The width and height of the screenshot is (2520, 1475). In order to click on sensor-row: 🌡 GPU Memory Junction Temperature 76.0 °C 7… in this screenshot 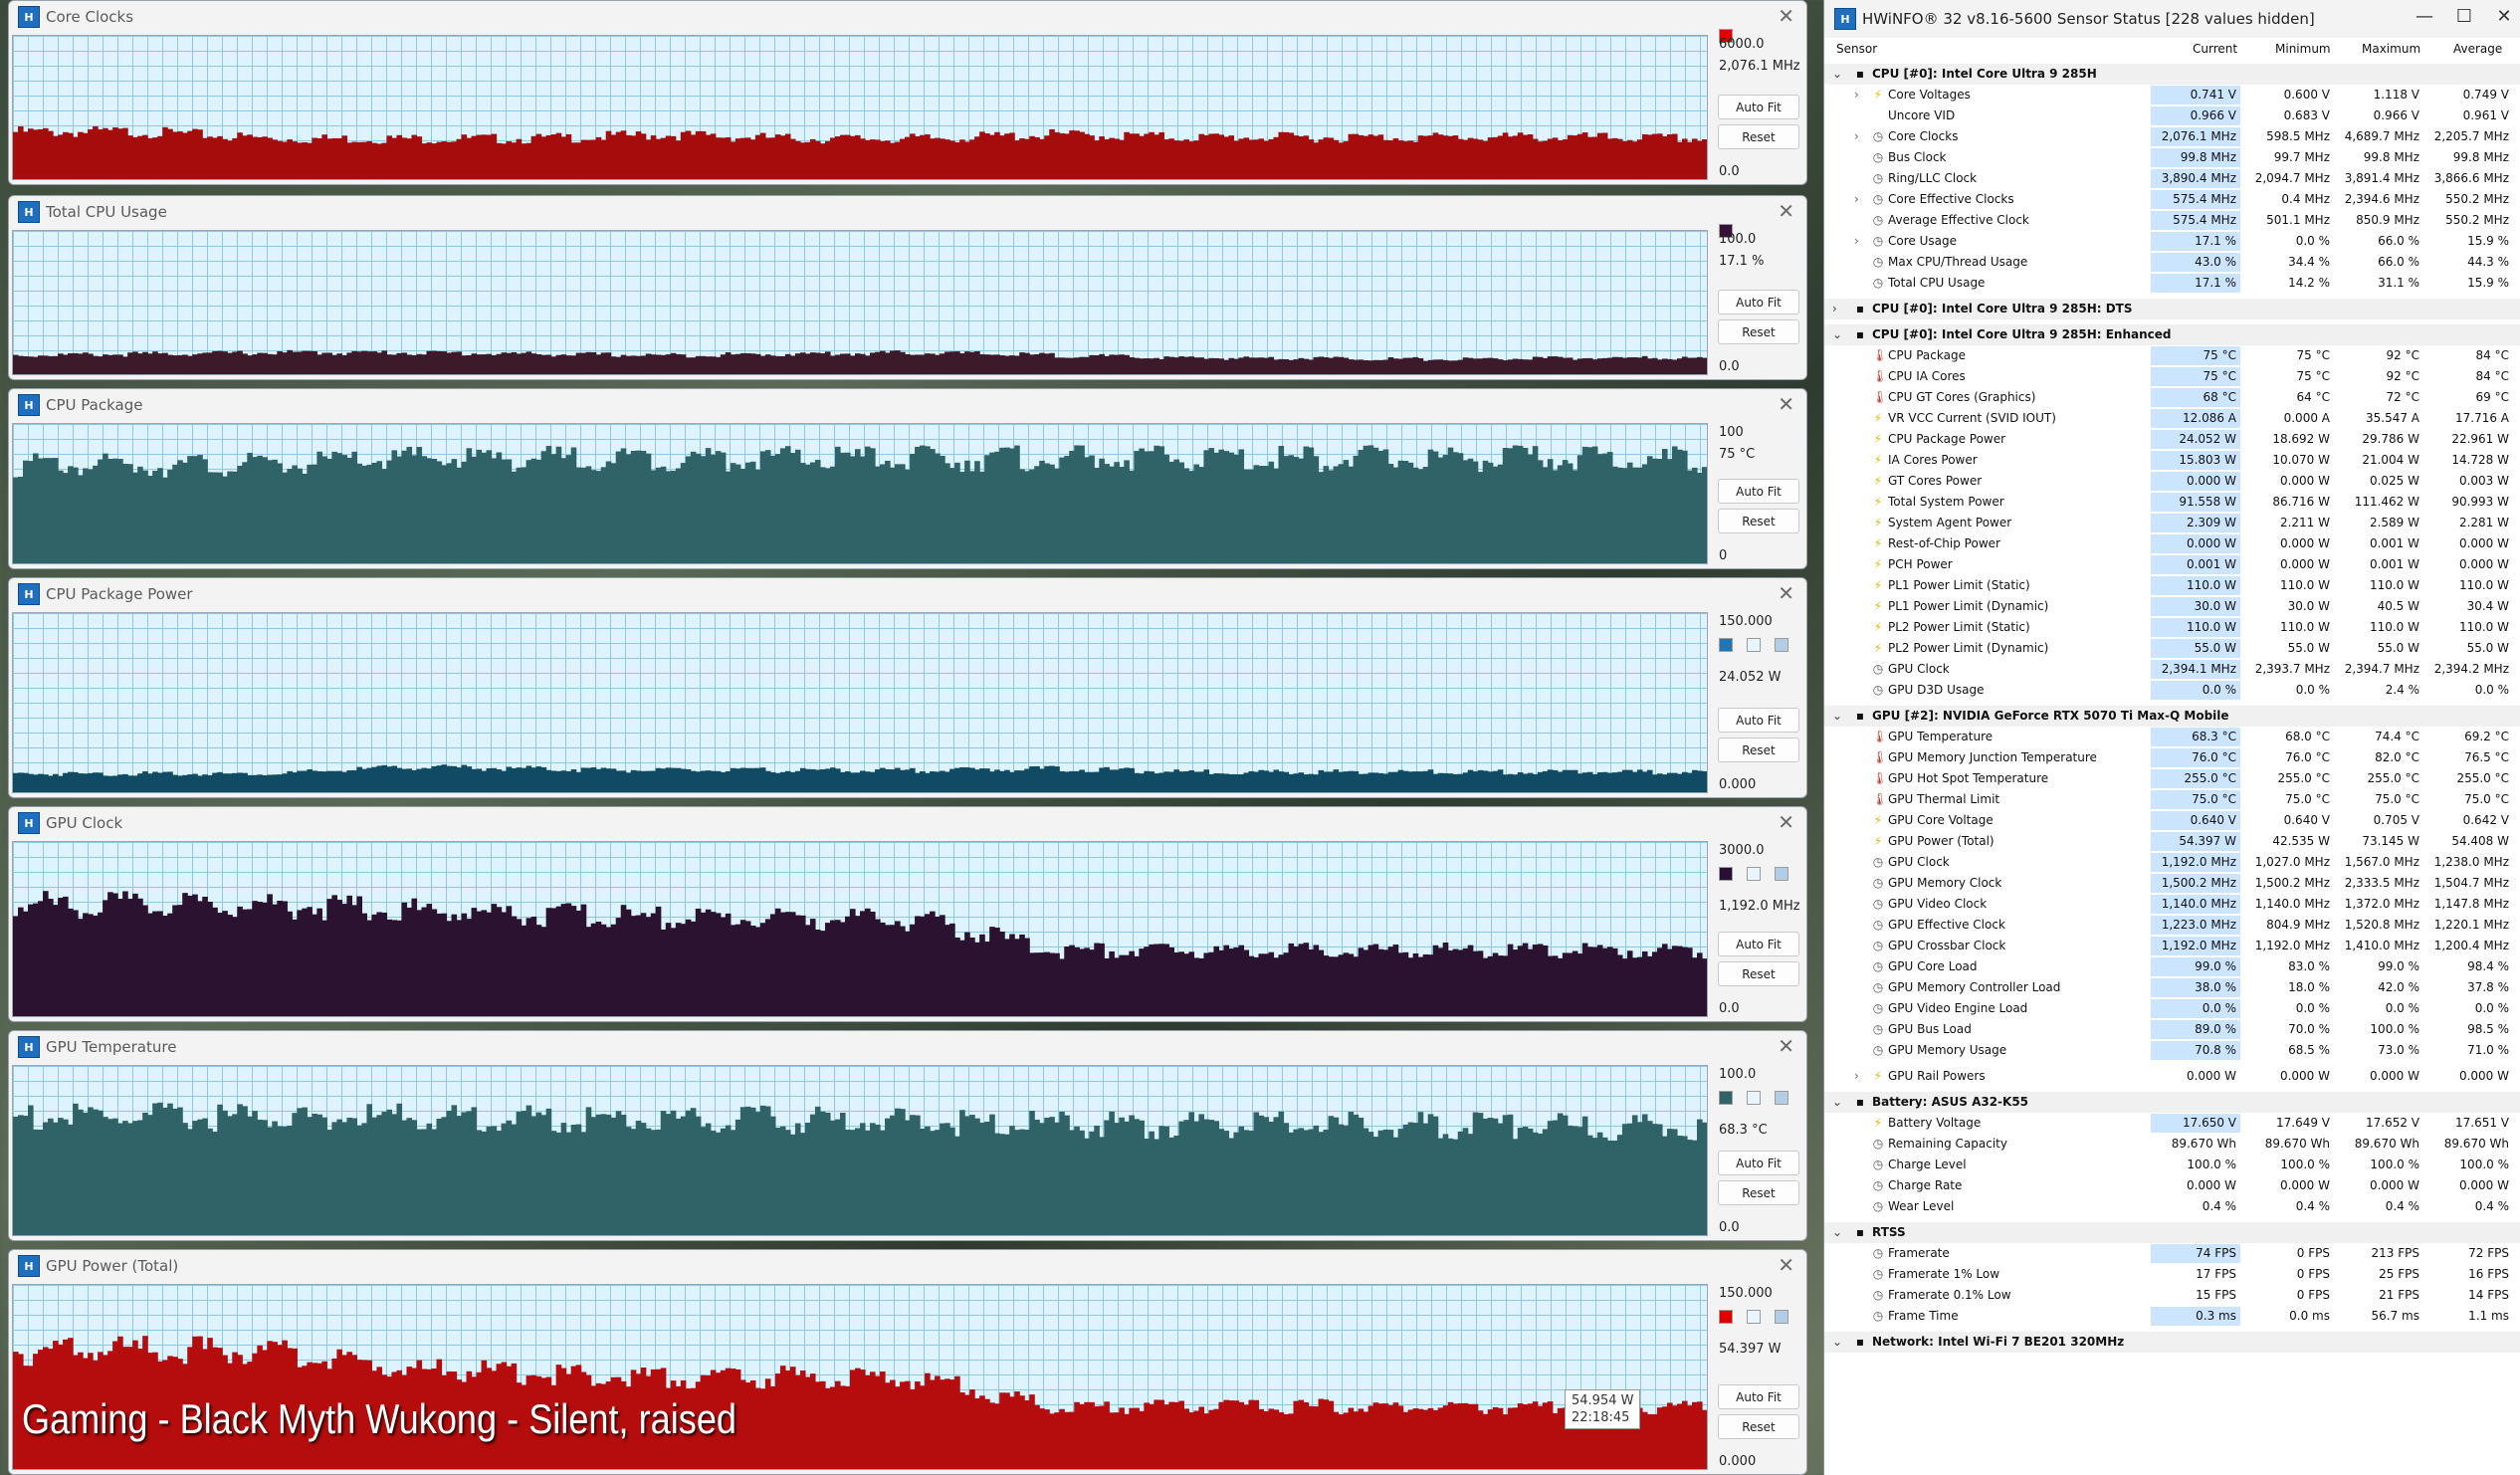, I will do `click(2172, 757)`.